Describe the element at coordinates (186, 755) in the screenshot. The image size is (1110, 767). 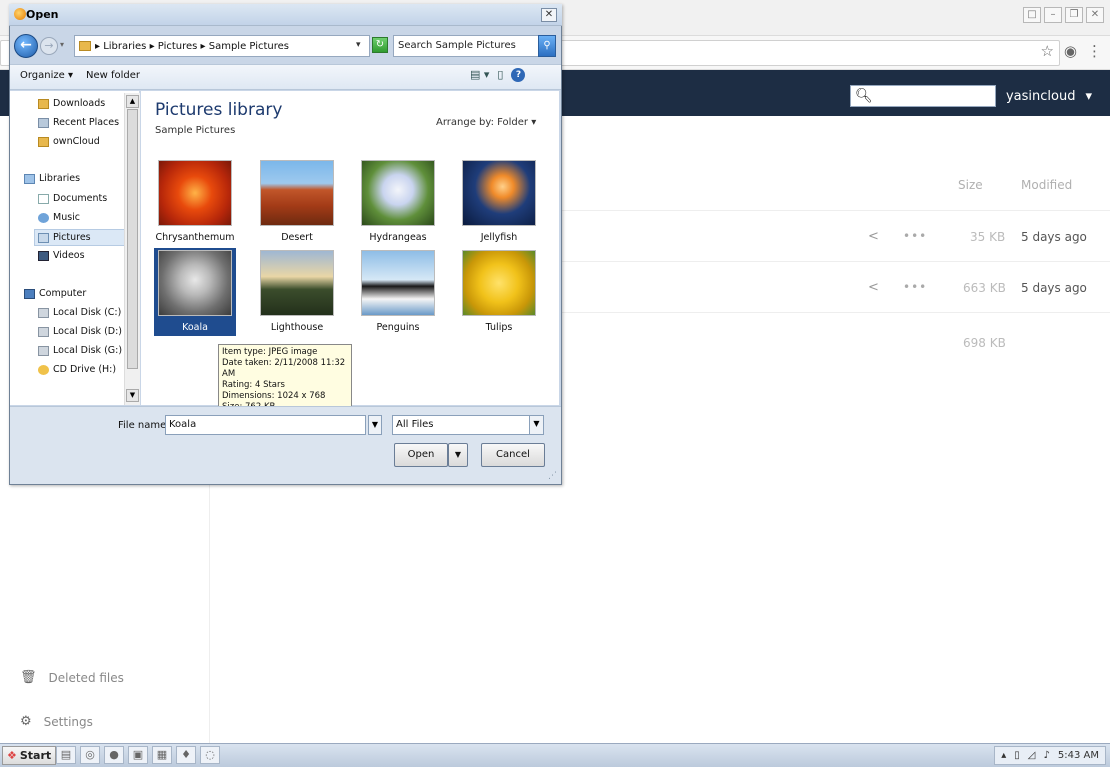
I see `app-taskbar-icon: ♦` at that location.